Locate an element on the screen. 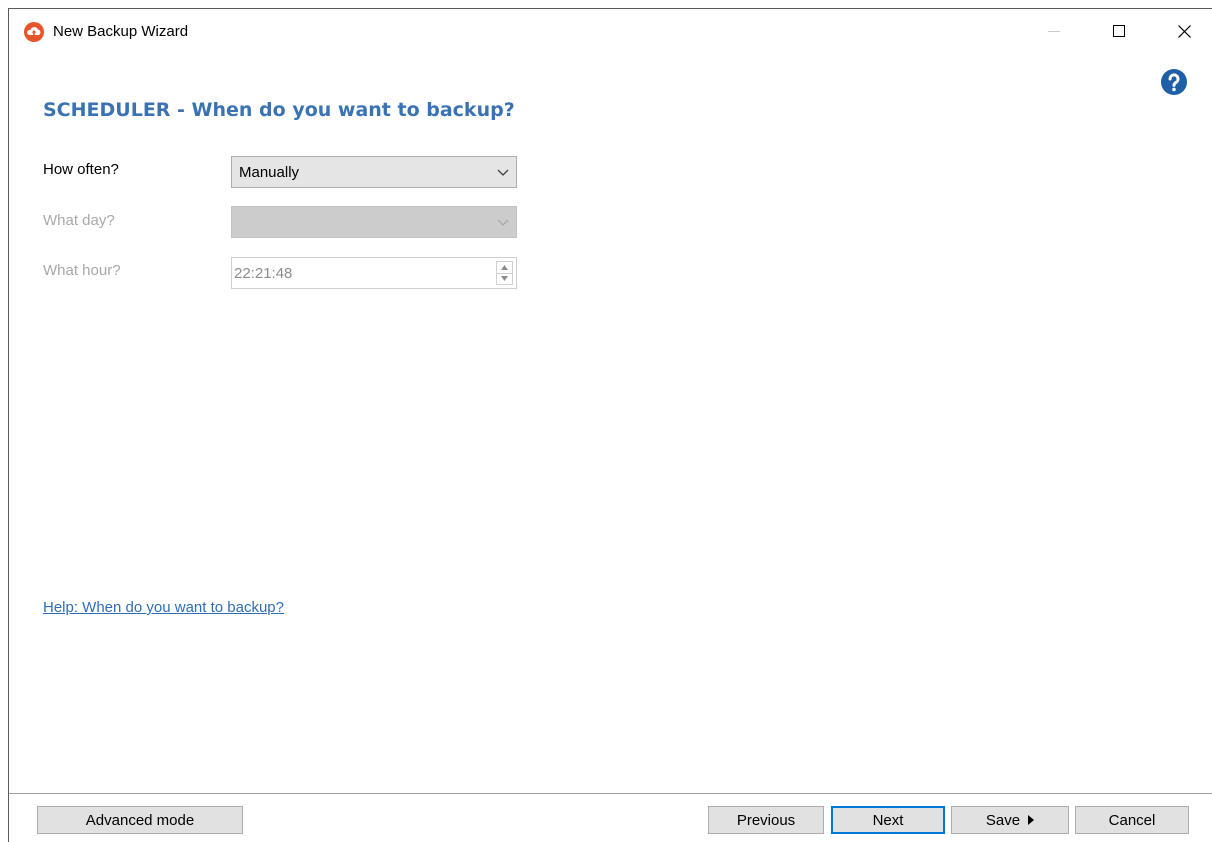 The image size is (1212, 842). save-label: Save is located at coordinates (1003, 820).